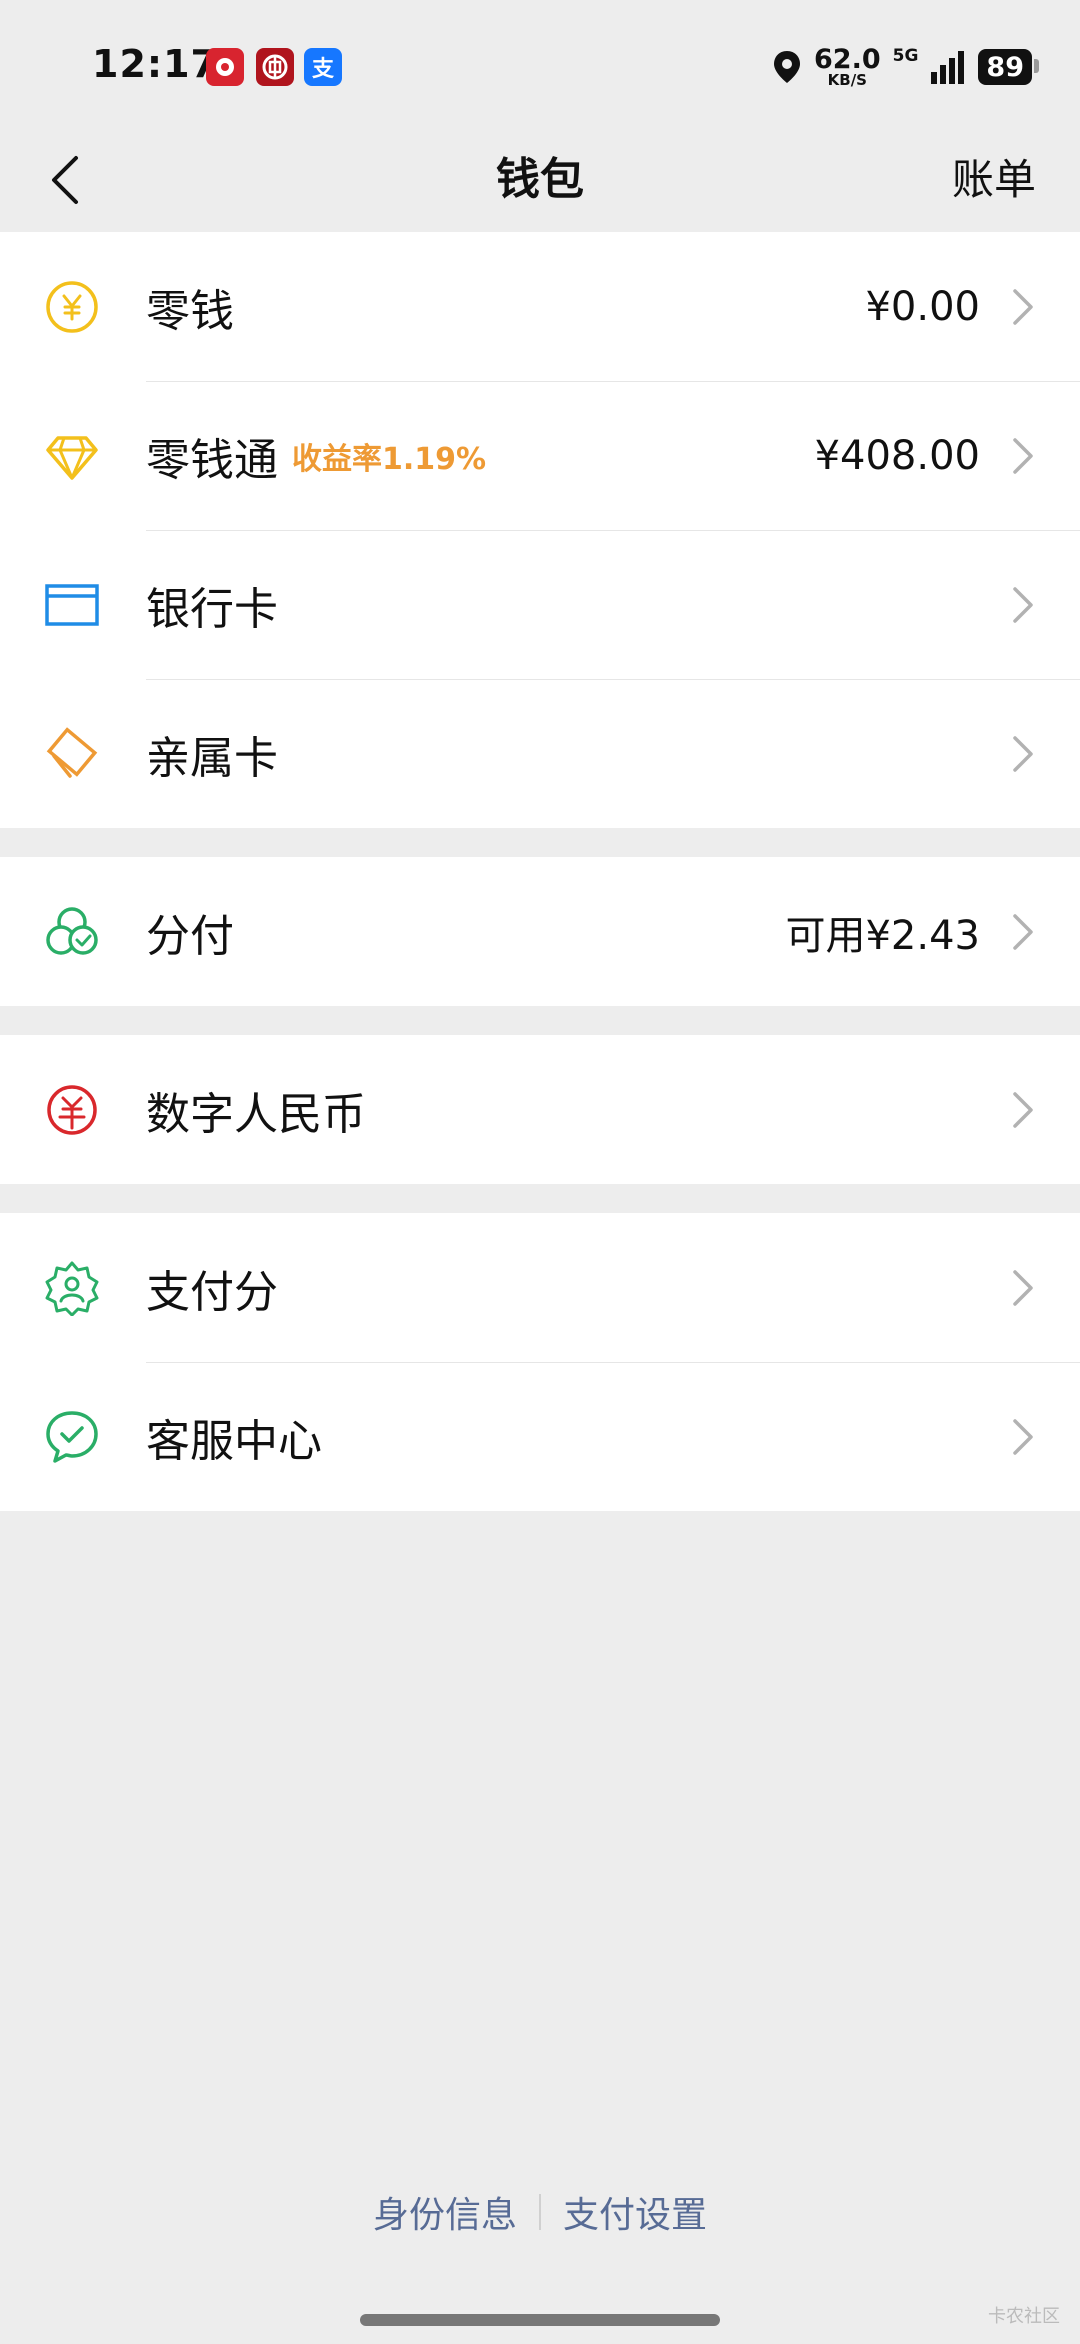 The height and width of the screenshot is (2344, 1080). Describe the element at coordinates (72, 456) in the screenshot. I see `diamond-icon` at that location.